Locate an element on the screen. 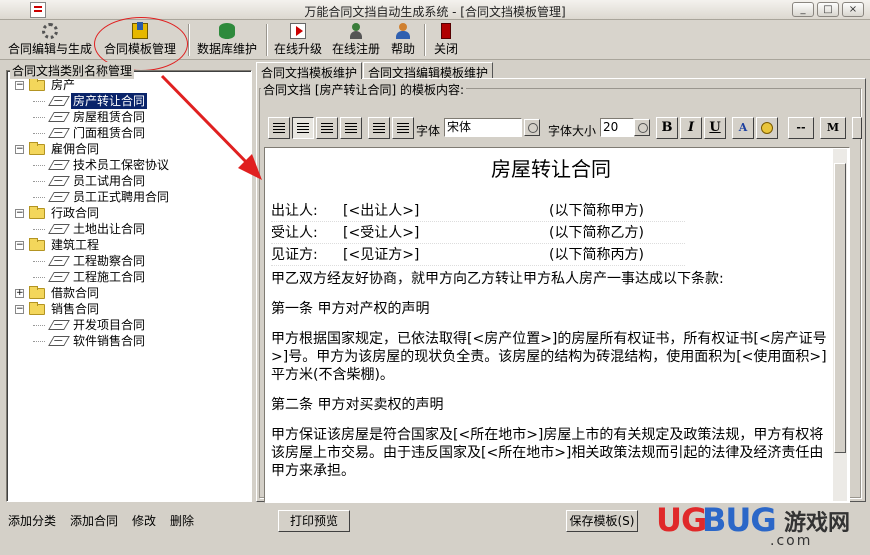 The height and width of the screenshot is (555, 870). modify-button: 修改 is located at coordinates (144, 520).